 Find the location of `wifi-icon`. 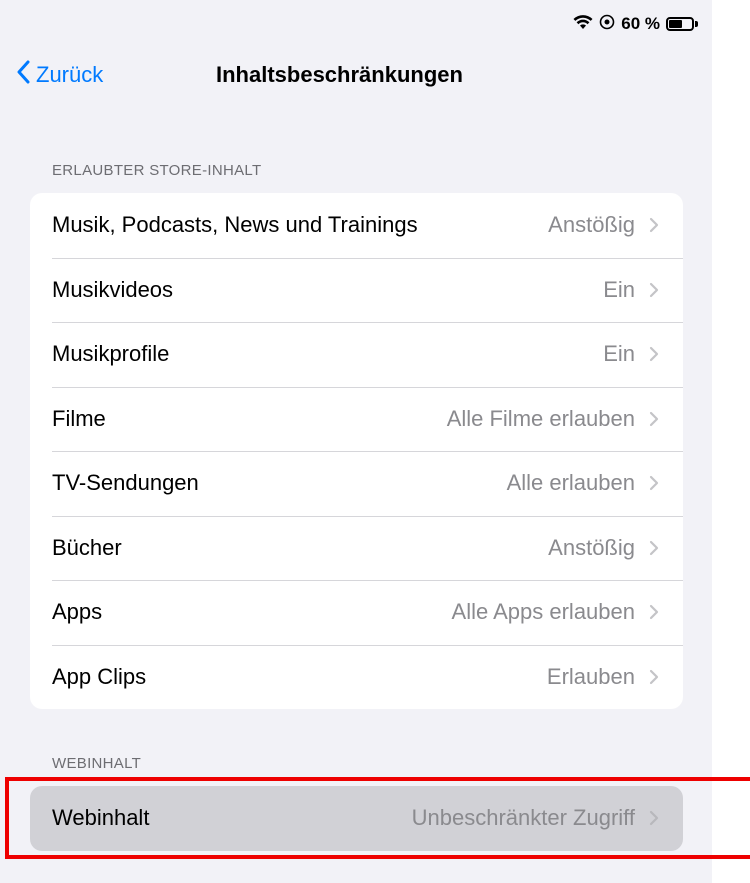

wifi-icon is located at coordinates (583, 24).